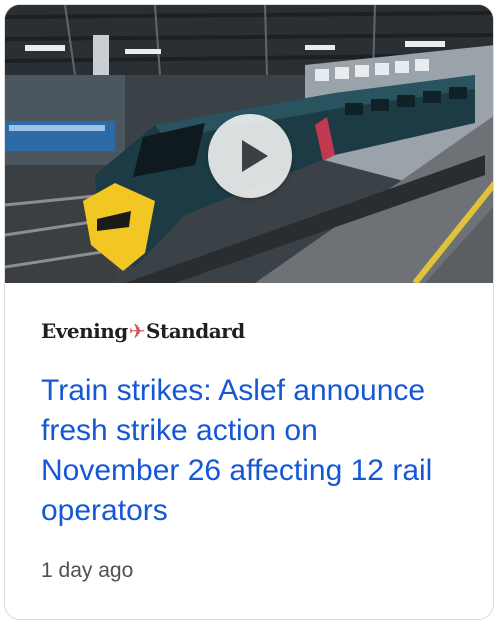 Image resolution: width=500 pixels, height=626 pixels. What do you see at coordinates (137, 331) in the screenshot?
I see `source-logo-mark: ✈` at bounding box center [137, 331].